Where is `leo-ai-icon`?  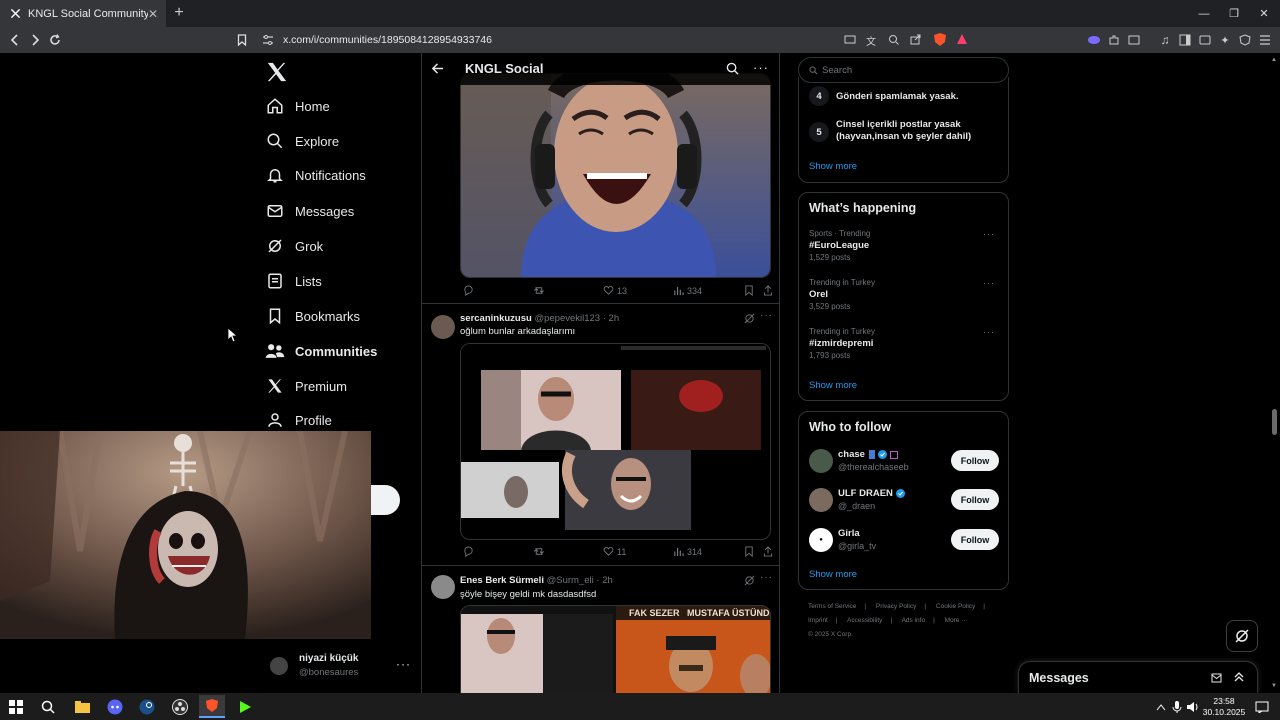
leo-ai-icon is located at coordinates (1094, 40).